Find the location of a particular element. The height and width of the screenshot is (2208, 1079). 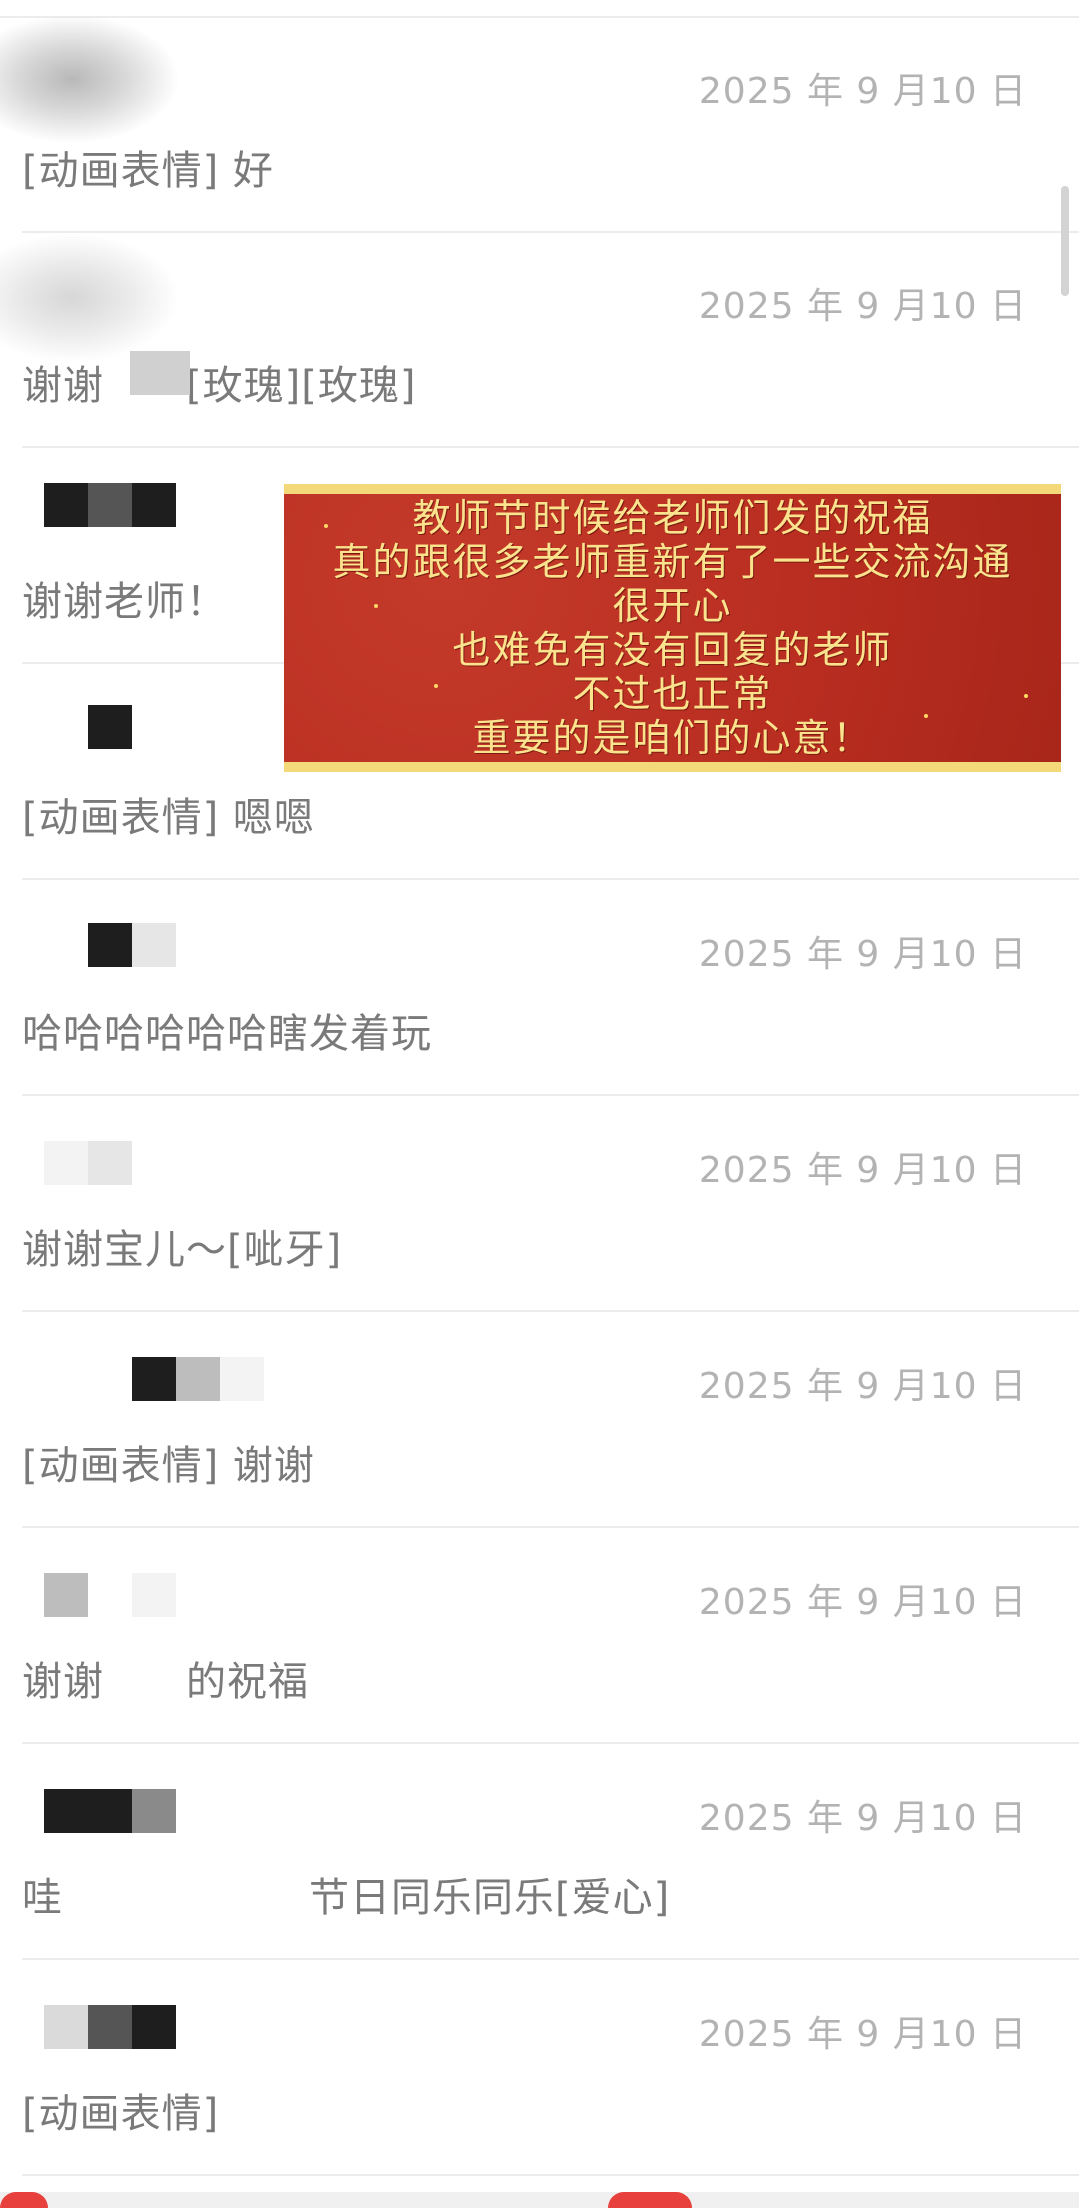

banner-line: 教师节时候给老师们发的祝福 is located at coordinates (672, 518).